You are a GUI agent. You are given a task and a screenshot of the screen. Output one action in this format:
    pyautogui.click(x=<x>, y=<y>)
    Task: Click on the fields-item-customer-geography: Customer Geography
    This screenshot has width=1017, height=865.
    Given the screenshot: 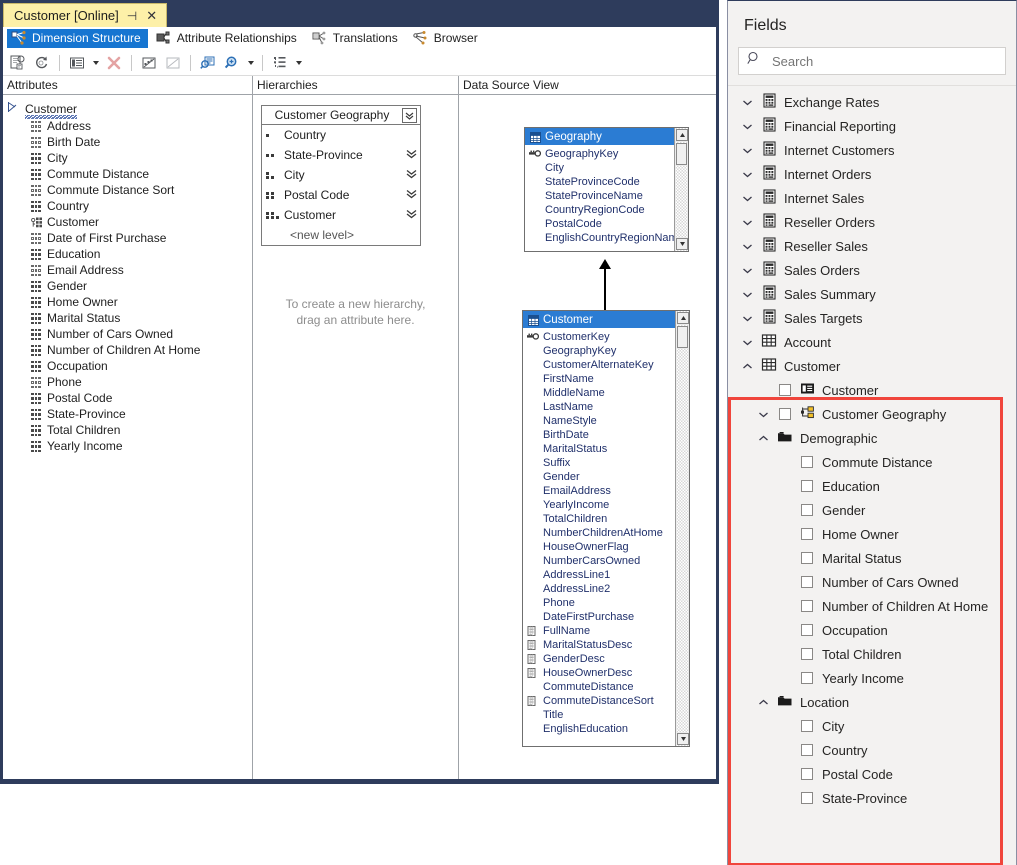 What is the action you would take?
    pyautogui.click(x=872, y=414)
    